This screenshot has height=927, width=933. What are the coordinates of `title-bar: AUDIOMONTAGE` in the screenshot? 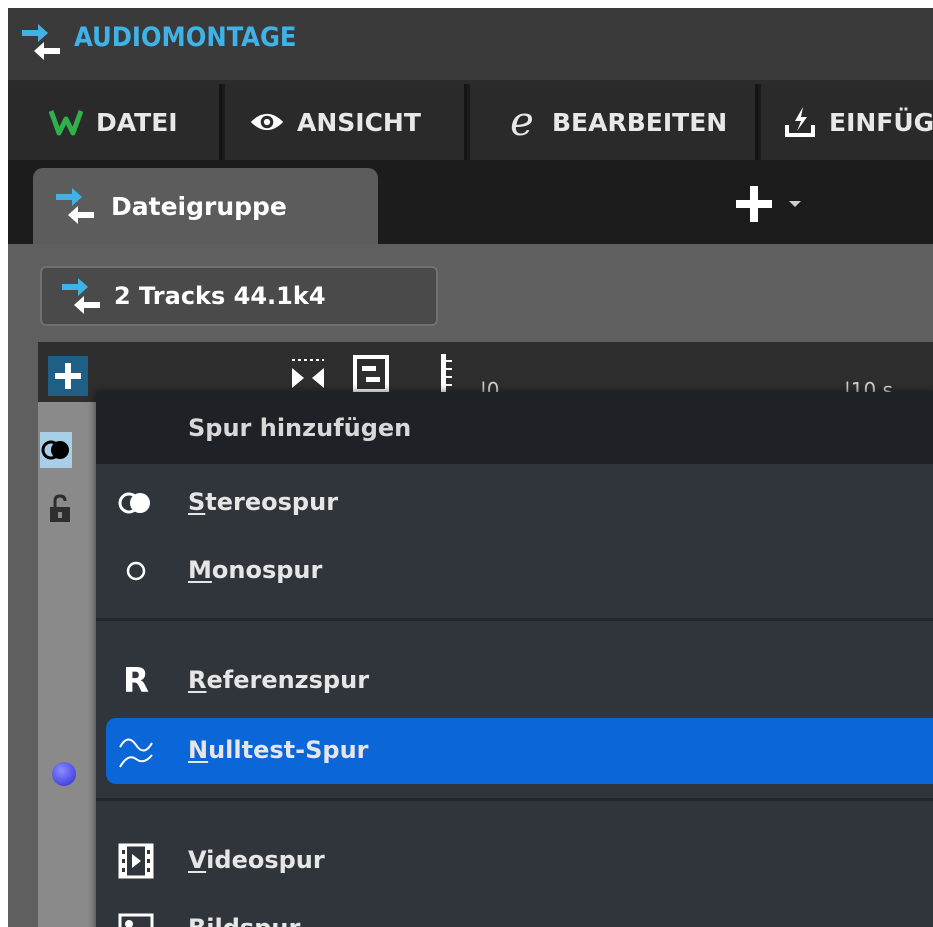 It's located at (470, 44).